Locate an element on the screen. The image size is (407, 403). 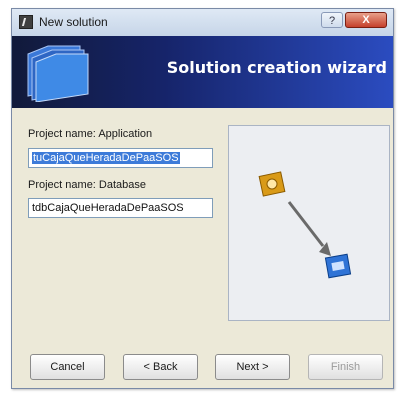
app-icon is located at coordinates (26, 22).